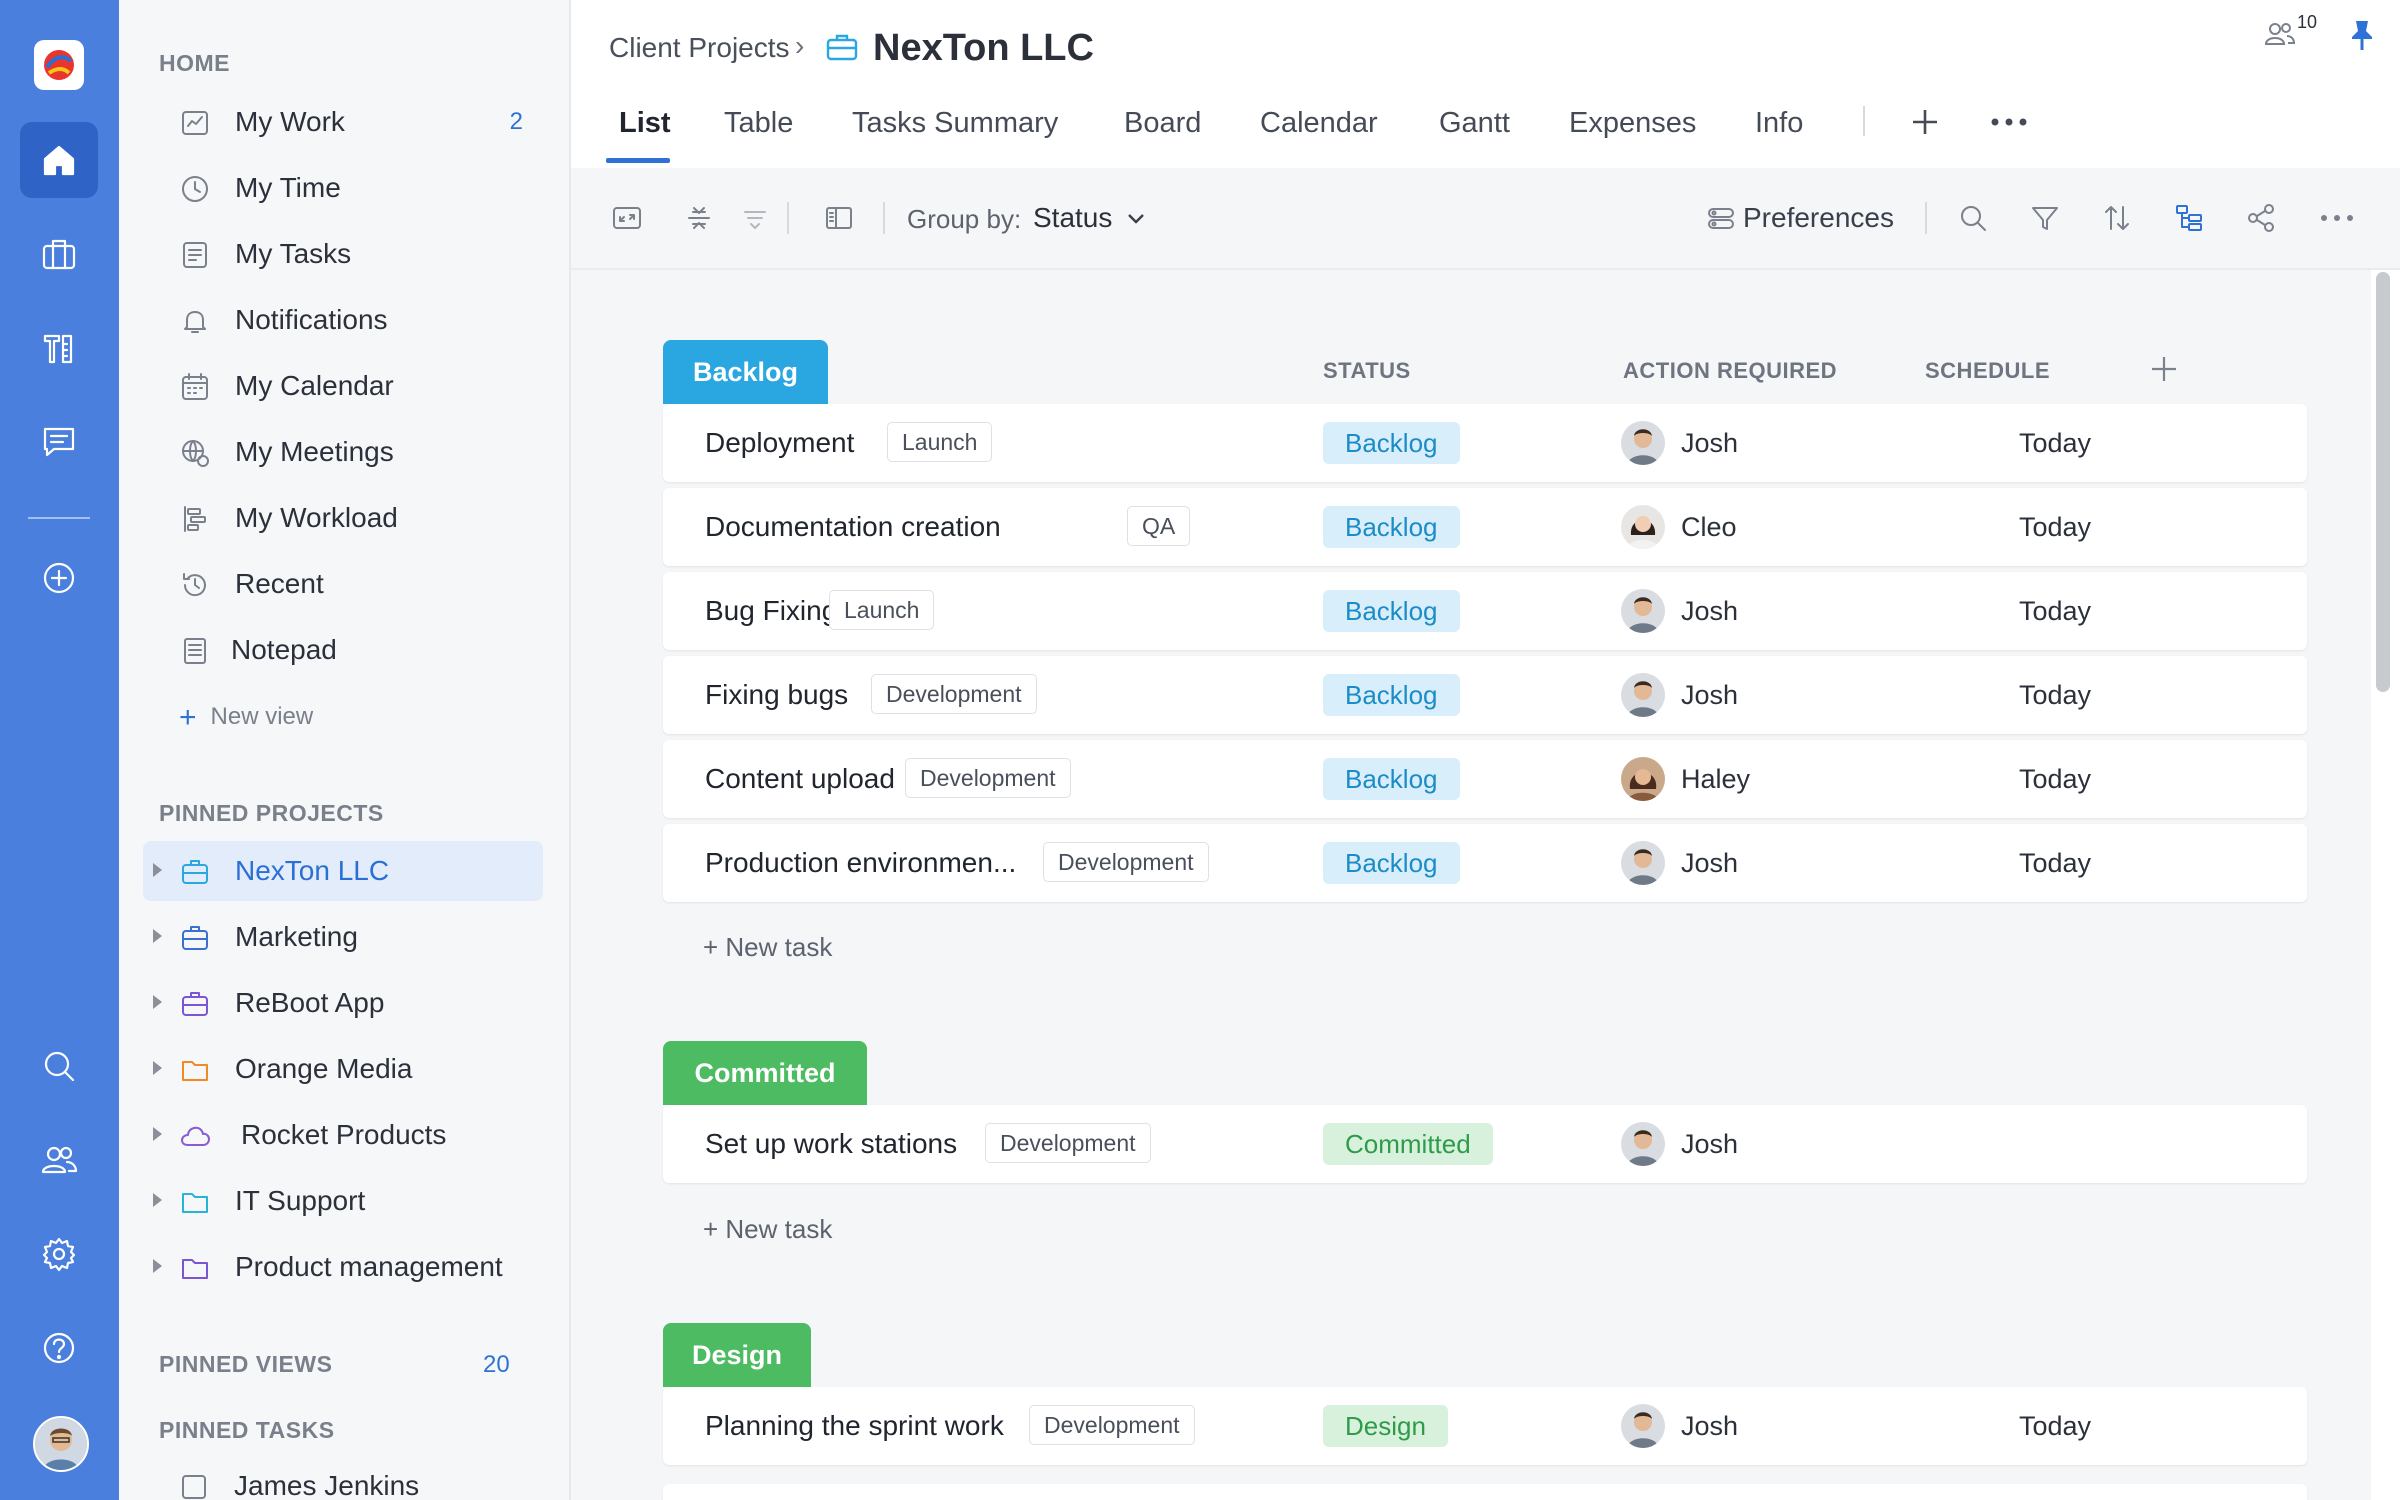 The image size is (2400, 1500). Describe the element at coordinates (2009, 122) in the screenshot. I see `more-tabs-icon` at that location.